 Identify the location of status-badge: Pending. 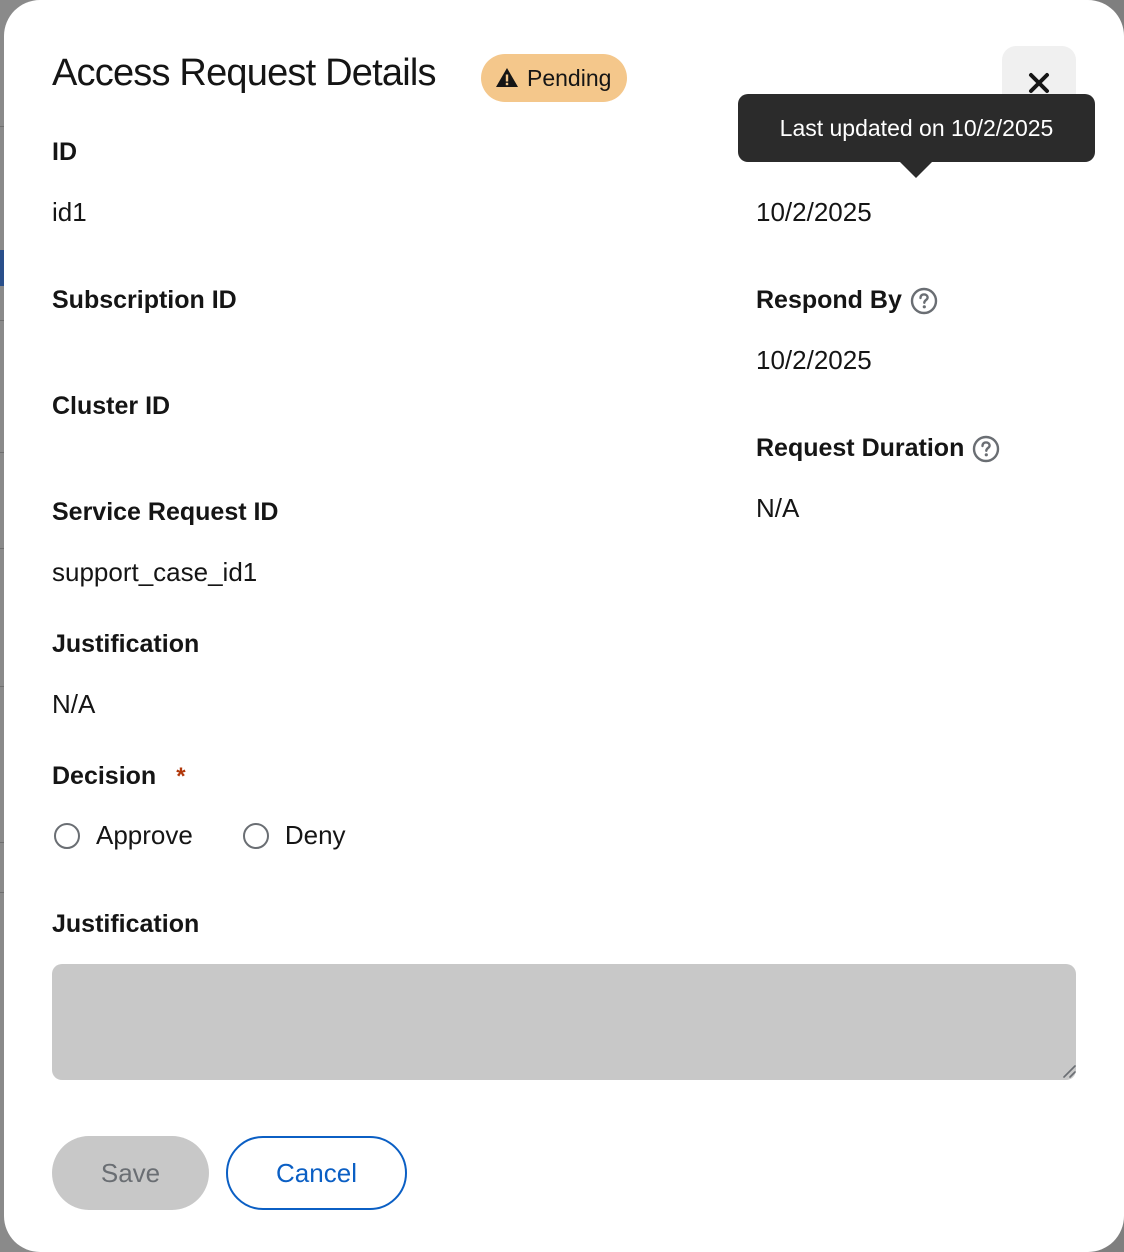
(554, 78).